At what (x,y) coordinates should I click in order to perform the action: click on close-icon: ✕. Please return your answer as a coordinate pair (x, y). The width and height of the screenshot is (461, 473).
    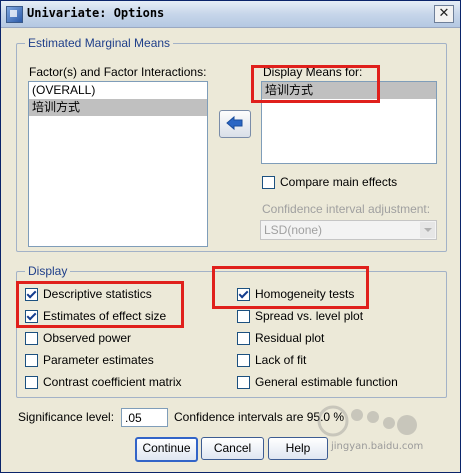
    Looking at the image, I should click on (444, 13).